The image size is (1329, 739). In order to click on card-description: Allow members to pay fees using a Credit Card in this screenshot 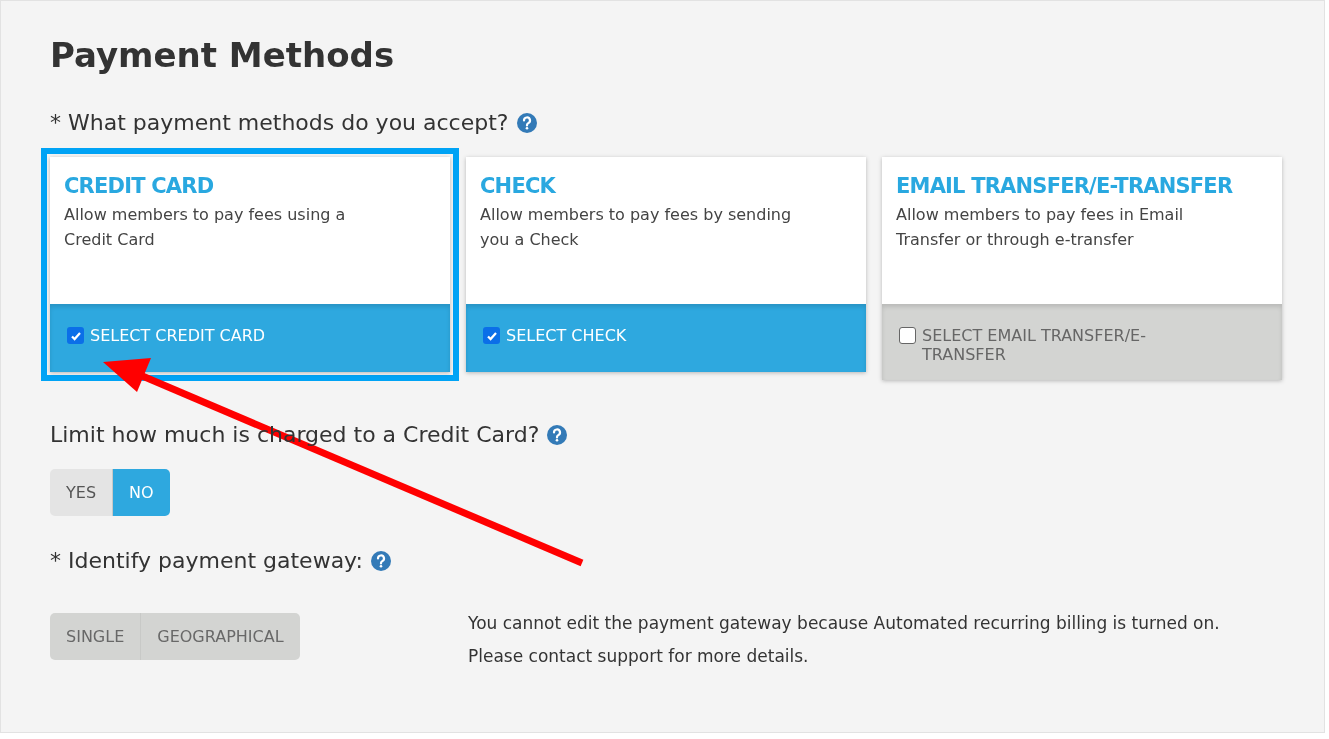, I will do `click(205, 227)`.